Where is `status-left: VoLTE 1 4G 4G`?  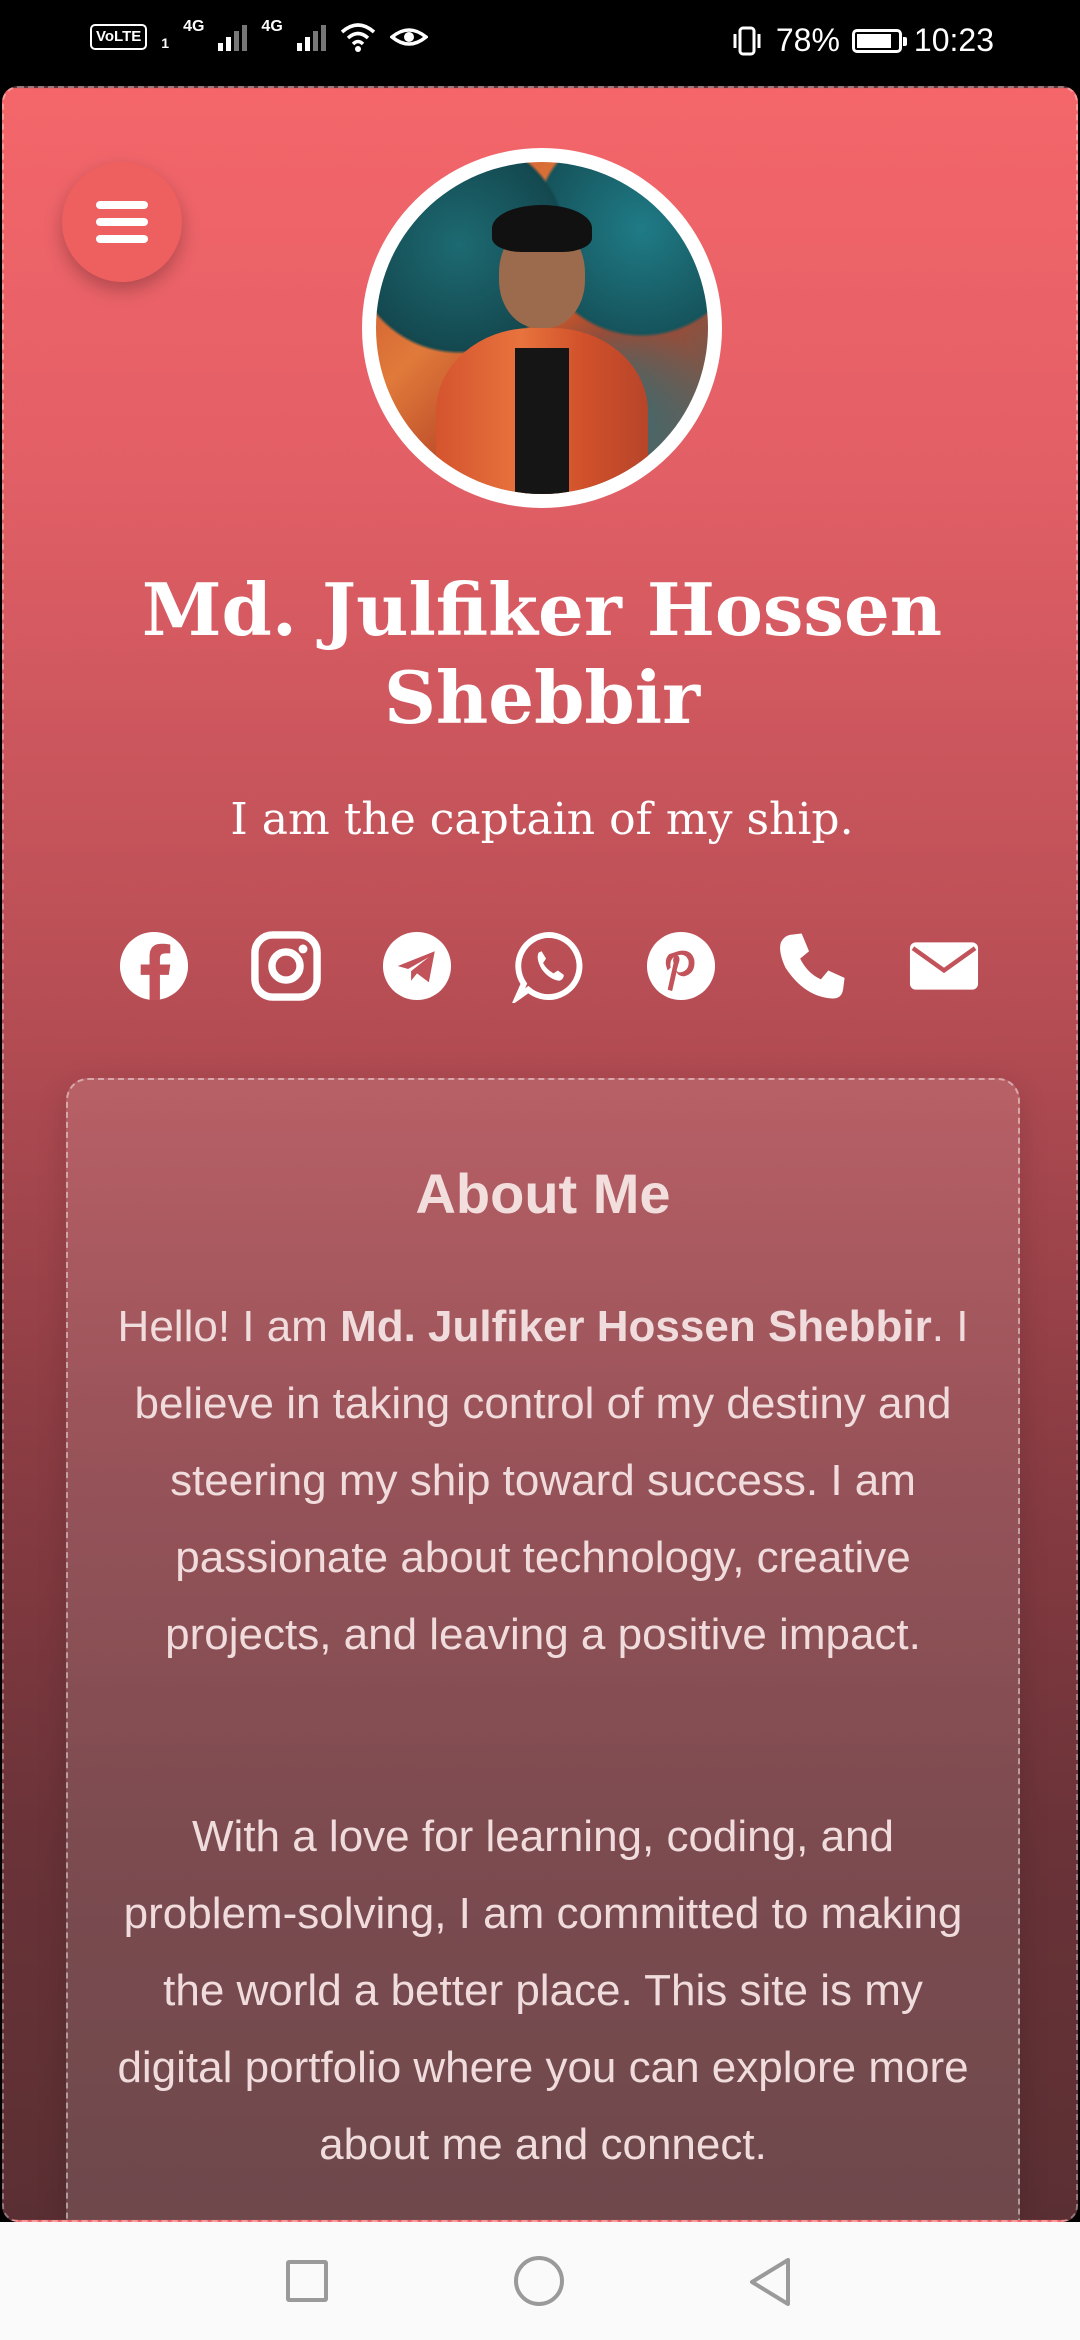 status-left: VoLTE 1 4G 4G is located at coordinates (259, 35).